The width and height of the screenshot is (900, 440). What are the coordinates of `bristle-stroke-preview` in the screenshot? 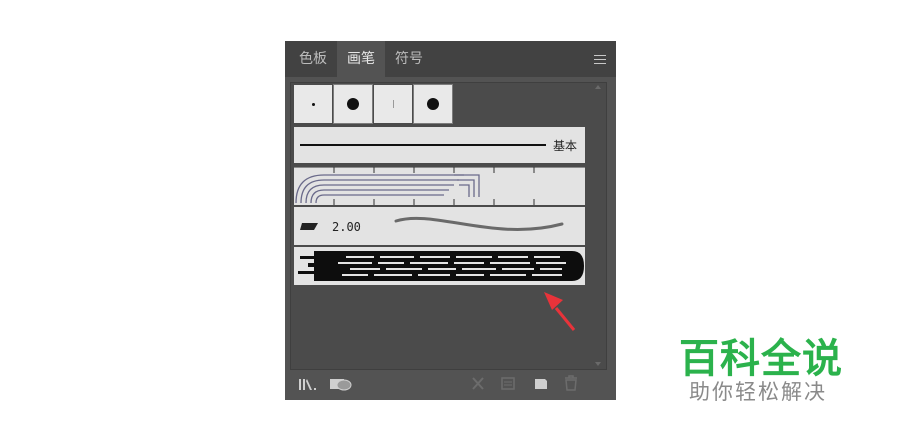 It's located at (479, 223).